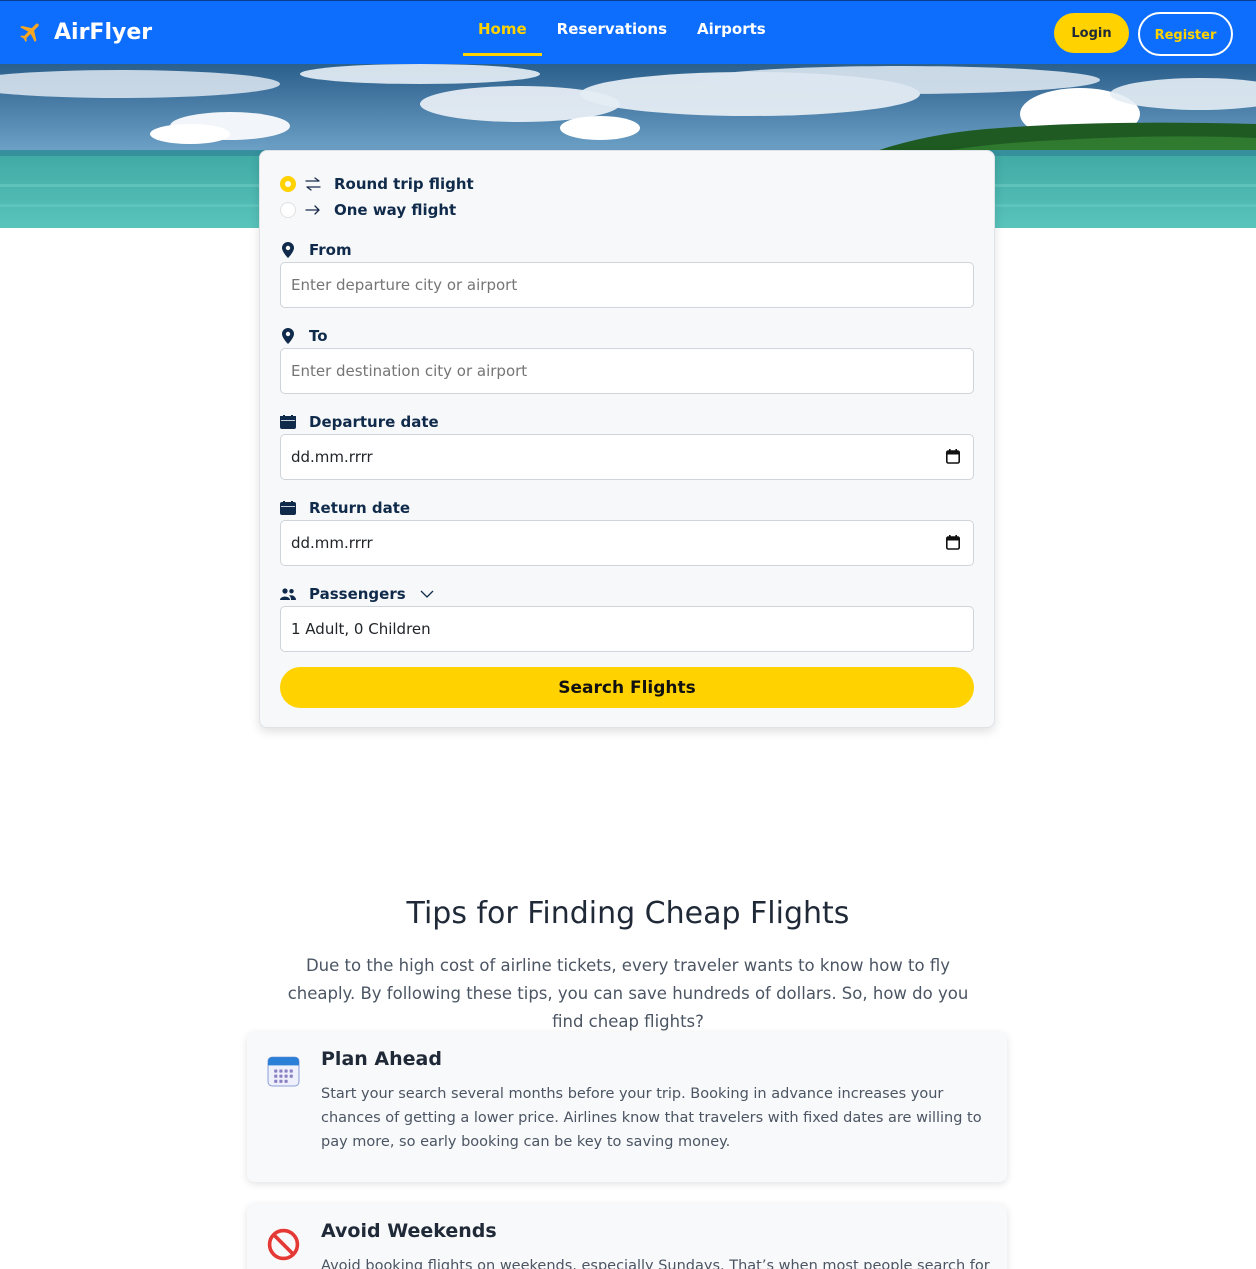 This screenshot has height=1269, width=1256. Describe the element at coordinates (409, 1231) in the screenshot. I see `tip-title: Avoid Weekends` at that location.